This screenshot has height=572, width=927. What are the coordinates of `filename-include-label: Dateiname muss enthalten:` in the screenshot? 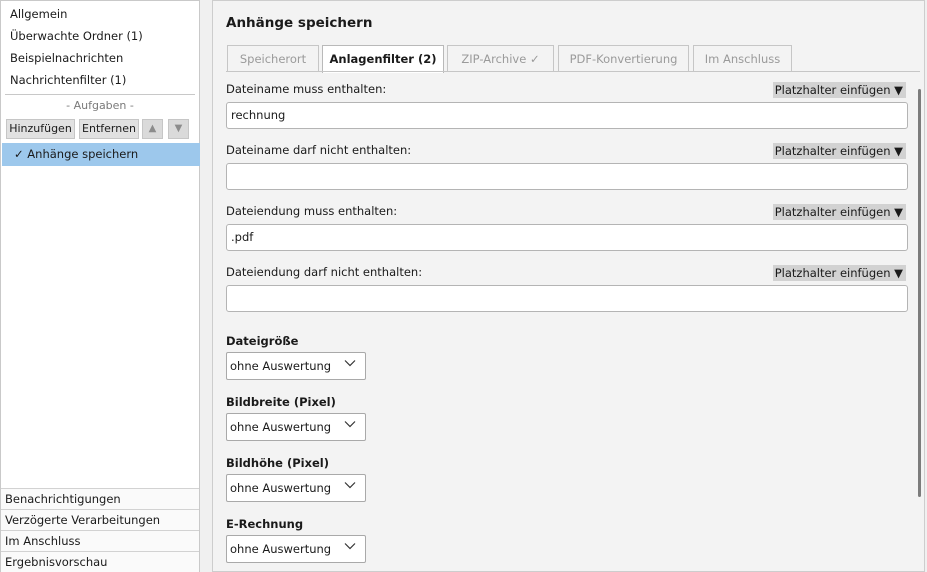 It's located at (306, 89).